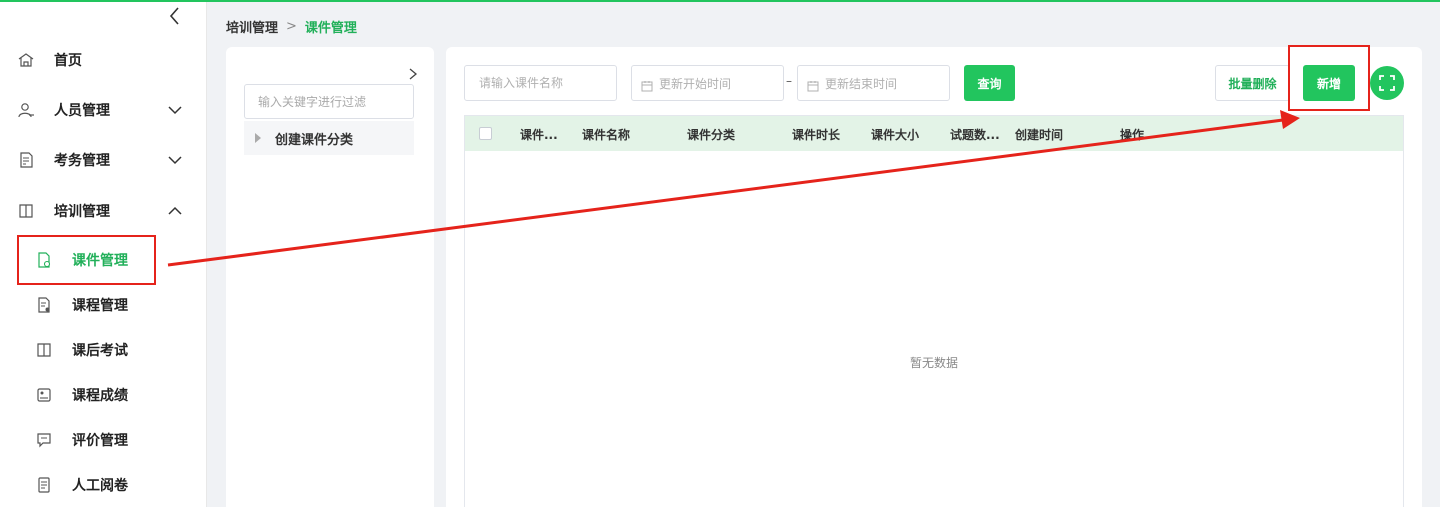 The image size is (1440, 507). I want to click on chevron-right-icon, so click(413, 74).